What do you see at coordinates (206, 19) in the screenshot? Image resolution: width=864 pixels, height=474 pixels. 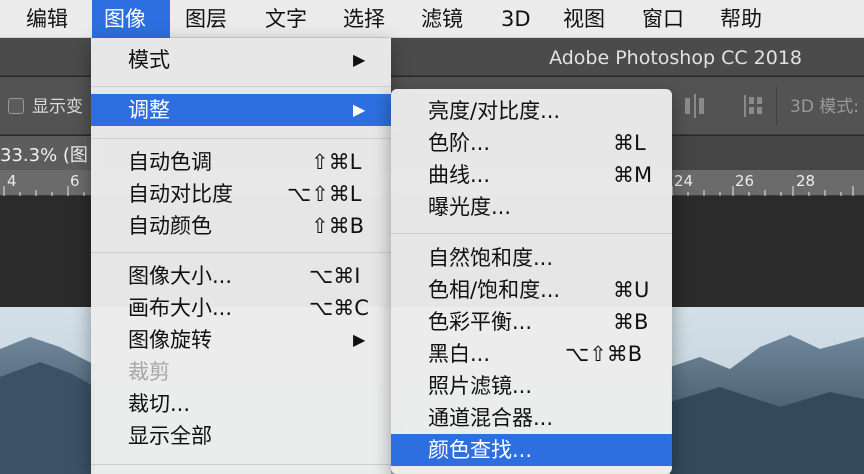 I see `menu-layer: 图层` at bounding box center [206, 19].